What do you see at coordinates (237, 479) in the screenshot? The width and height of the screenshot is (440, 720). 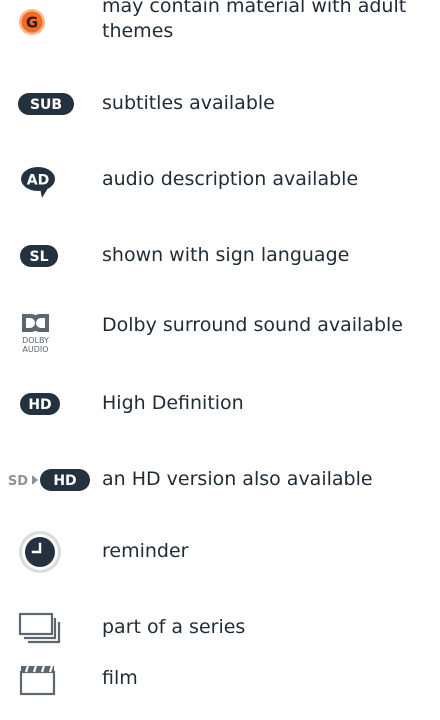 I see `legend-label: an HD version also available` at bounding box center [237, 479].